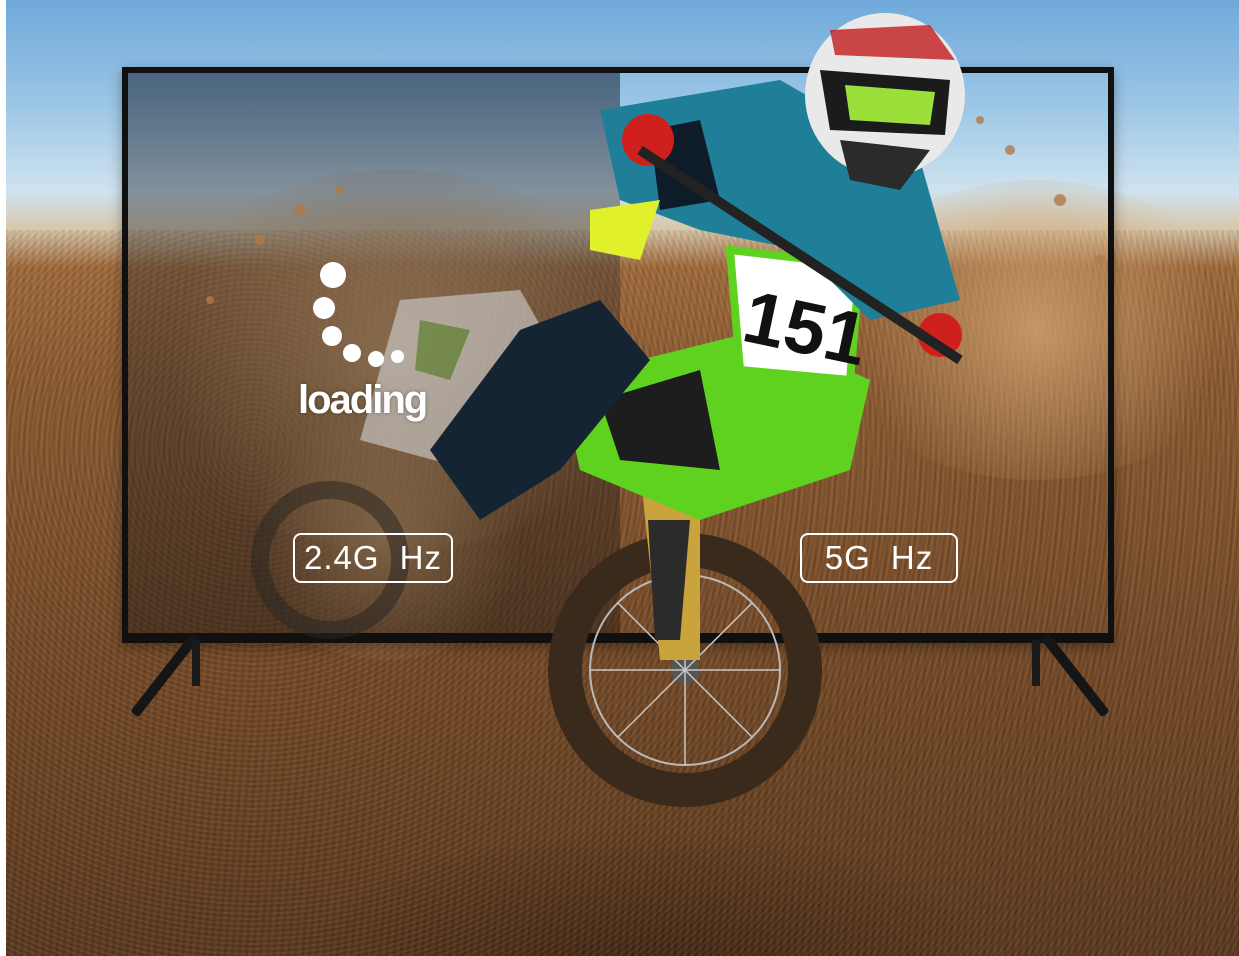 The image size is (1239, 956). What do you see at coordinates (363, 400) in the screenshot?
I see `loading-label: loading` at bounding box center [363, 400].